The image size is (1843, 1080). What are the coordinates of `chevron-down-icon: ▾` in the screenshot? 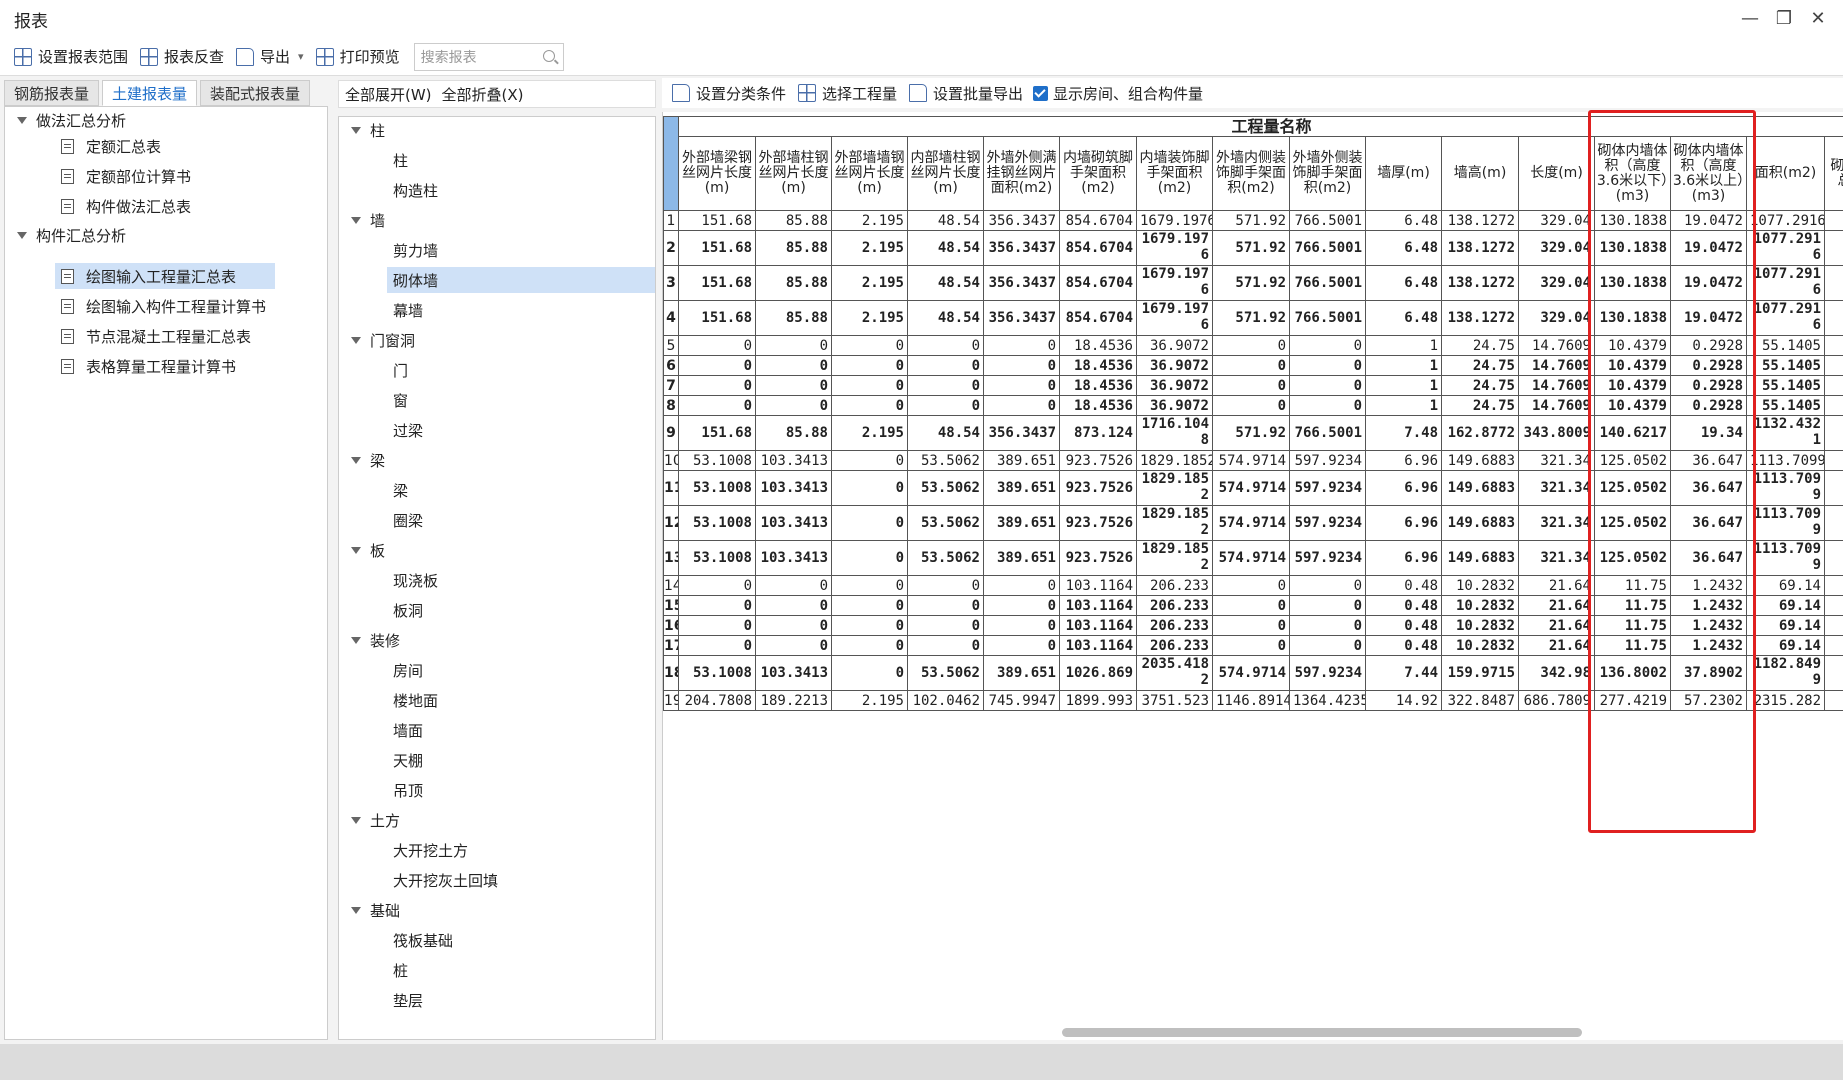 It's located at (301, 56).